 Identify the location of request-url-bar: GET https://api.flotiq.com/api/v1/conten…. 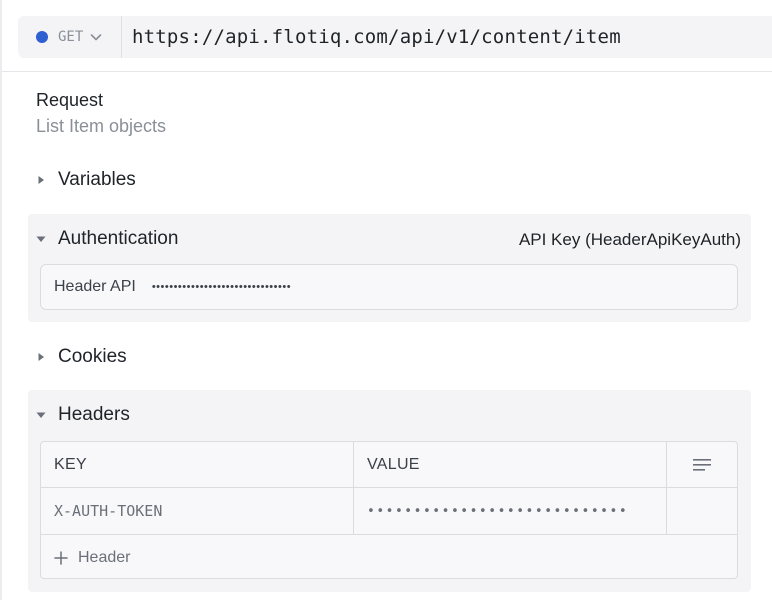
(395, 37).